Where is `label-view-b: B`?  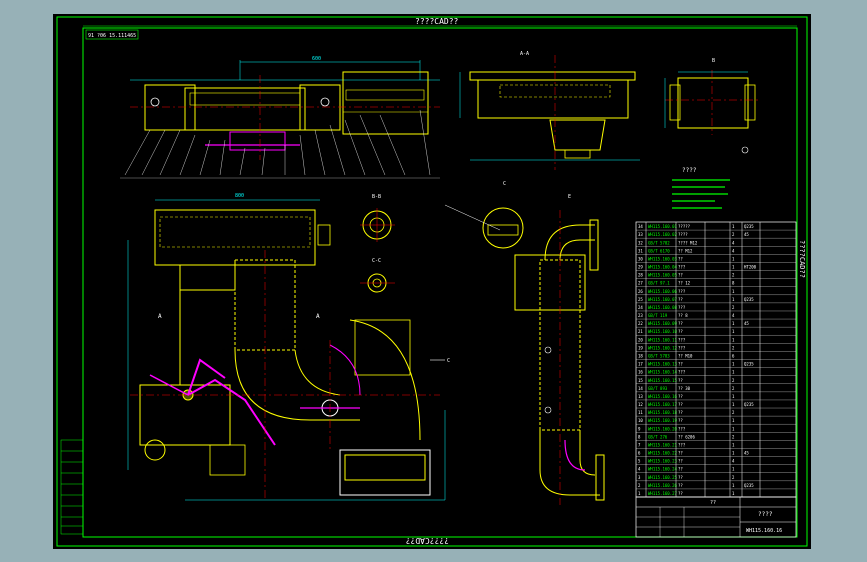
label-view-b: B is located at coordinates (713, 61).